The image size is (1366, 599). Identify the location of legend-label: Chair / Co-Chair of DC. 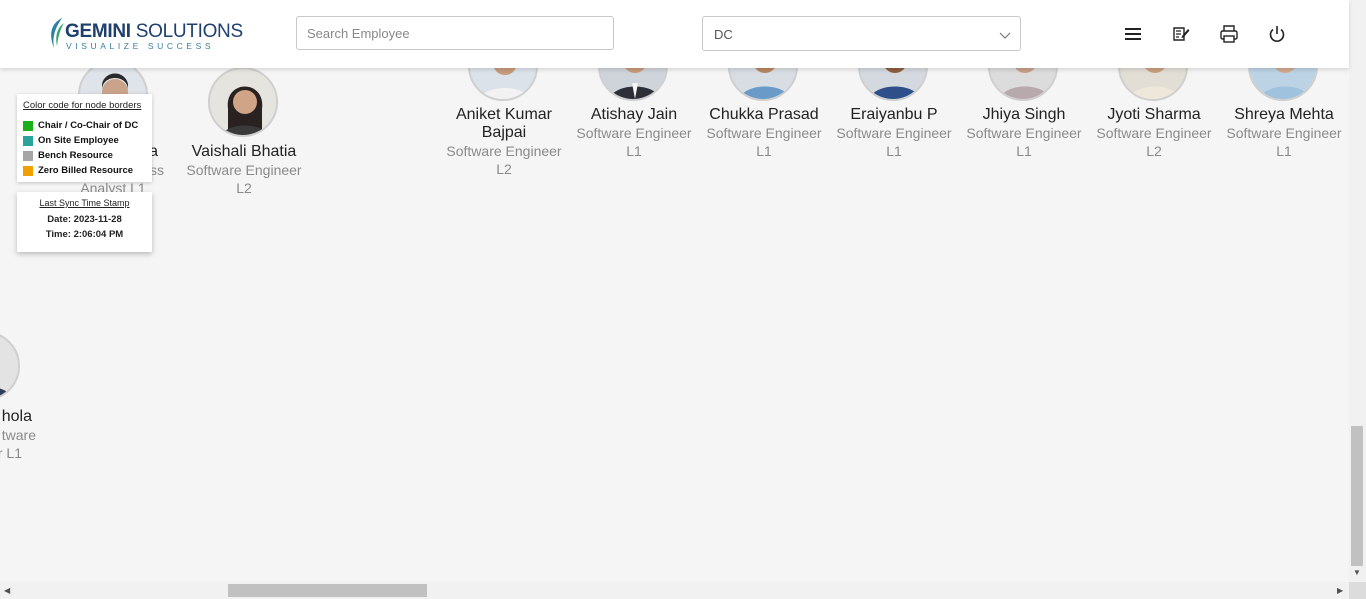
(88, 125).